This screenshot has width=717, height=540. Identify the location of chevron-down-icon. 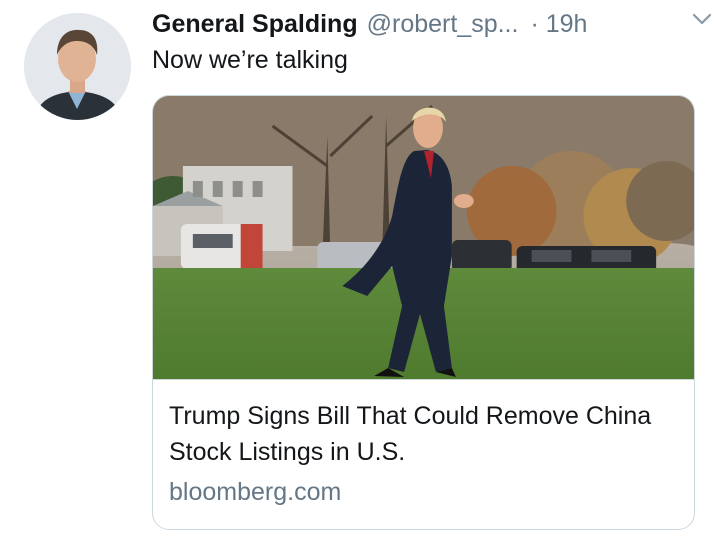
(702, 19).